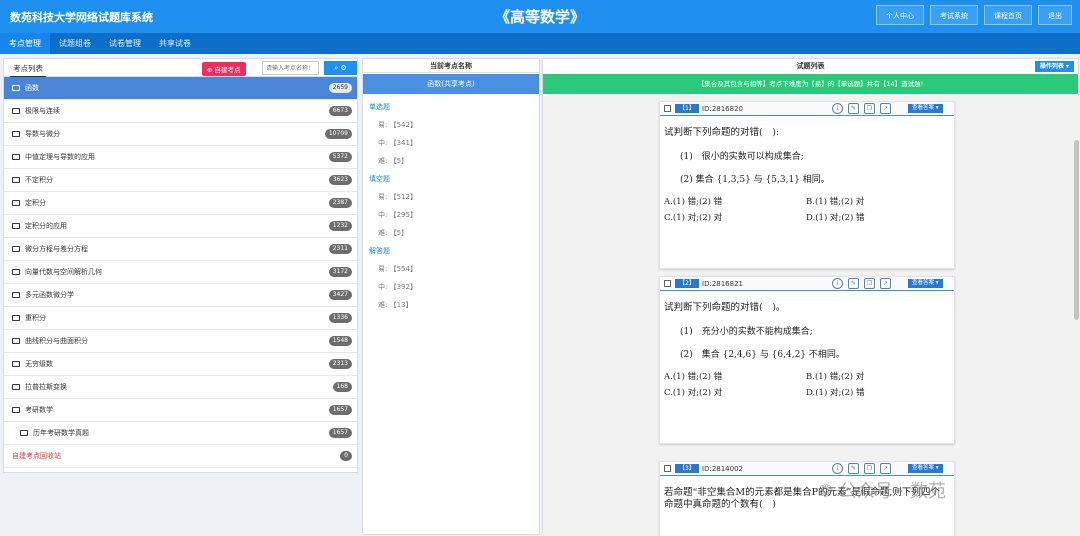 The height and width of the screenshot is (536, 1080). I want to click on knowledge-point-row: 函数 2659, so click(180, 88).